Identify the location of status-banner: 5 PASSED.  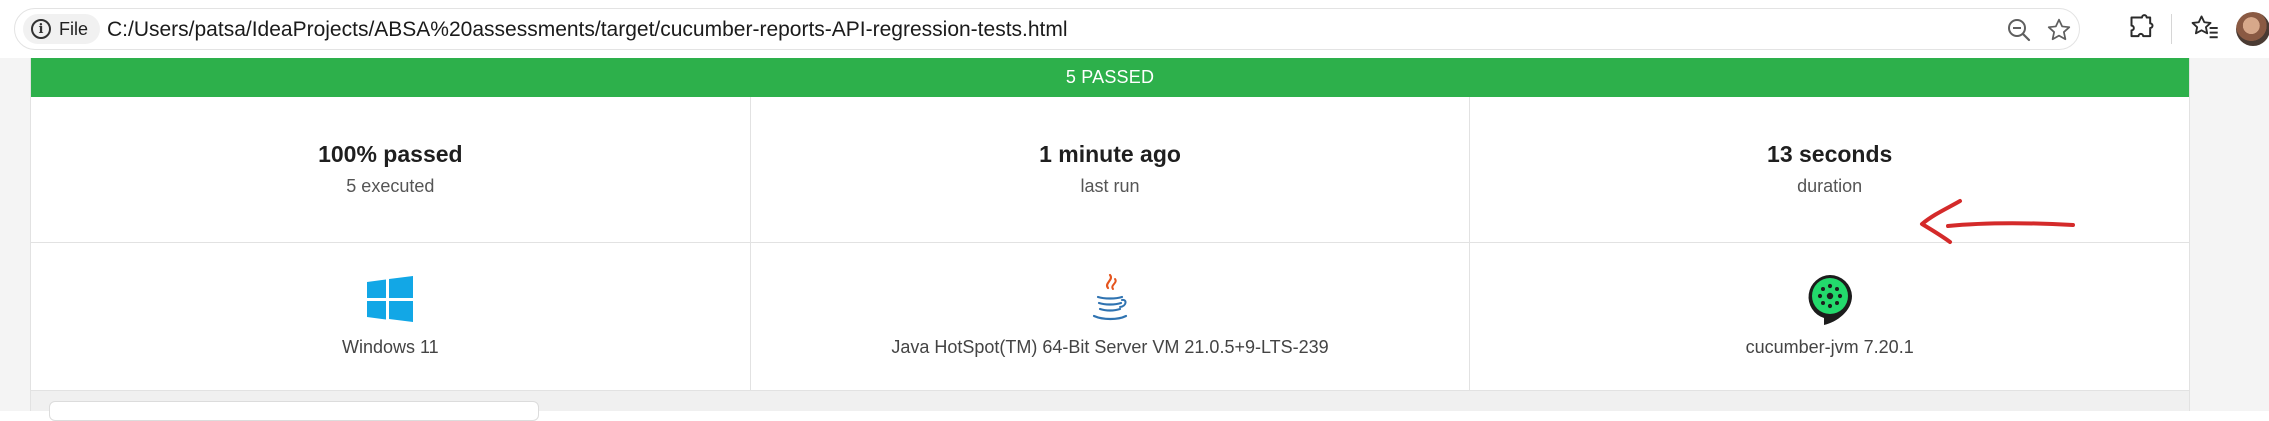
(1110, 77).